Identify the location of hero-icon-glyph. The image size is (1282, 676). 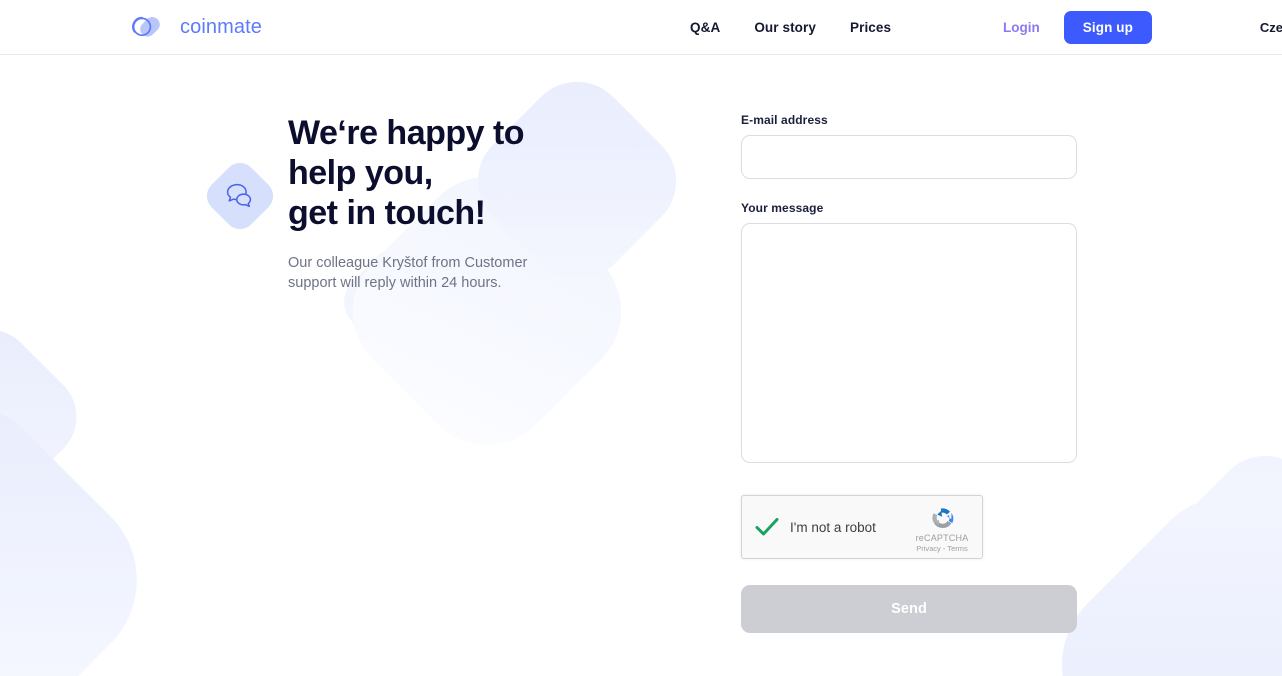
(240, 196).